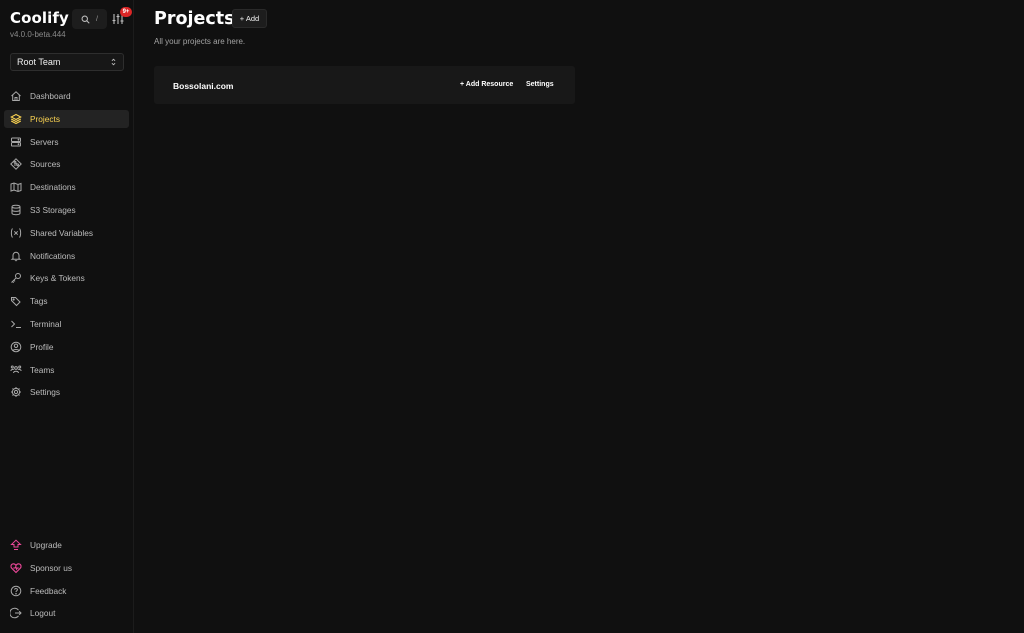 The height and width of the screenshot is (633, 1024). I want to click on nav-label: S3 Storages, so click(53, 209).